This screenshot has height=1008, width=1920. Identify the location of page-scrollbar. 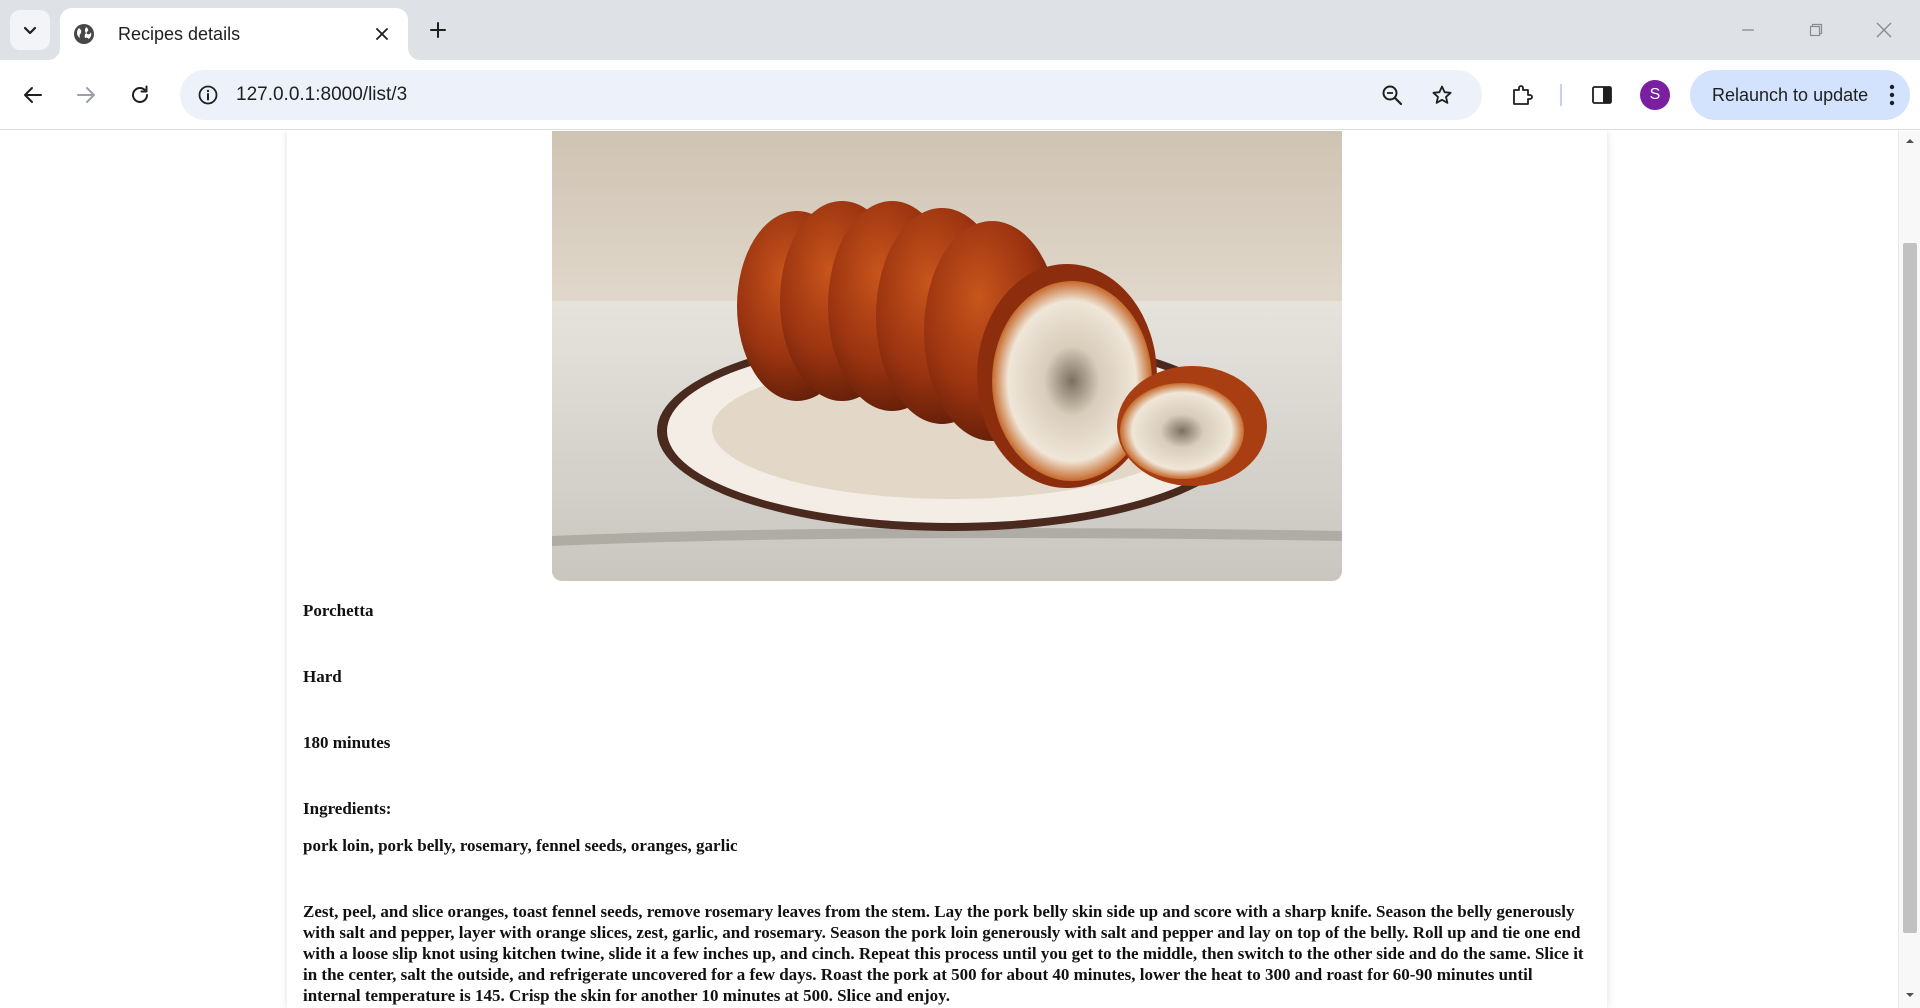
(1909, 569).